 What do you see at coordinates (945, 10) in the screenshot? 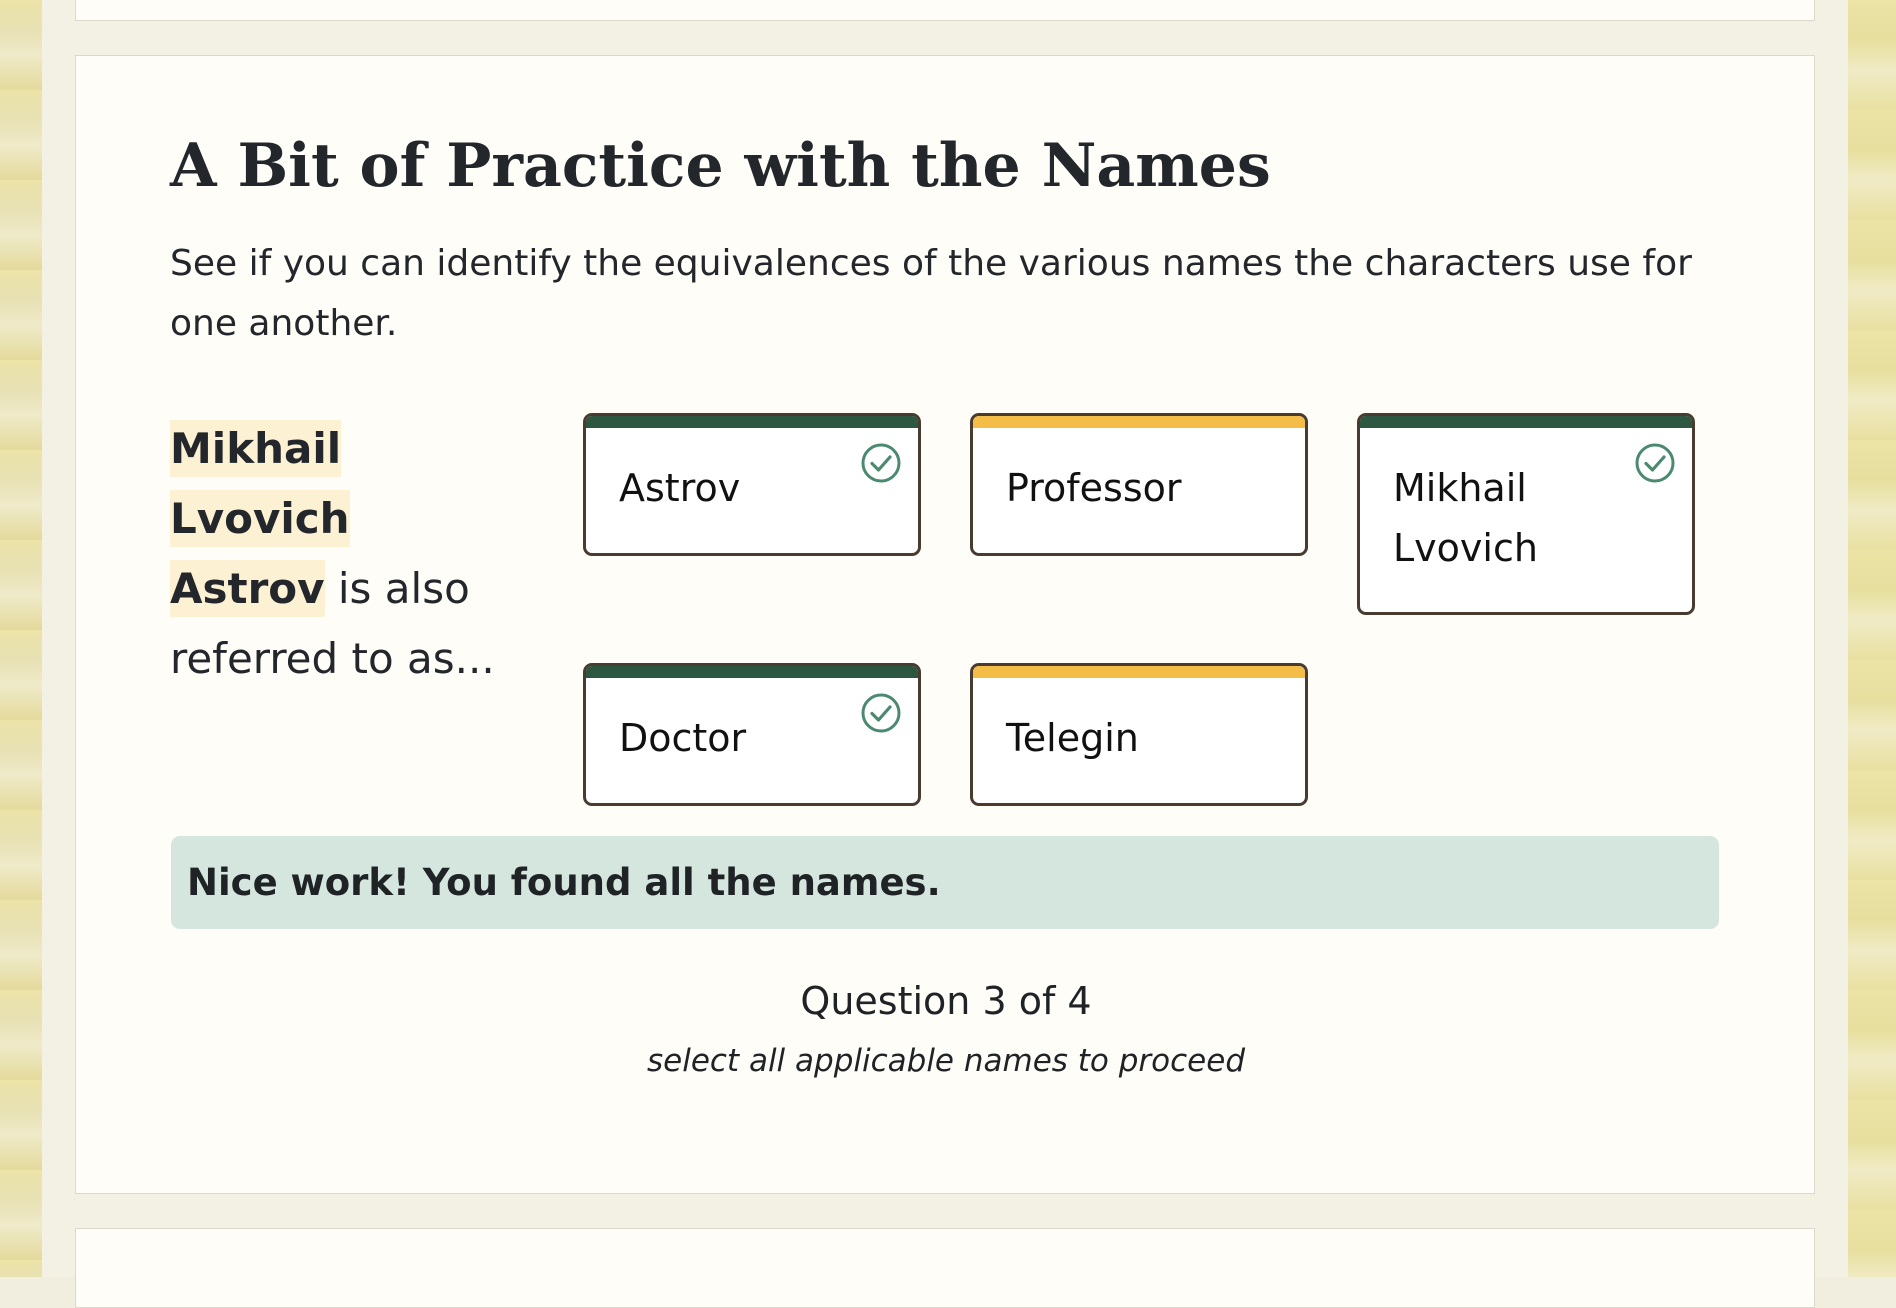
I see `previous-card` at bounding box center [945, 10].